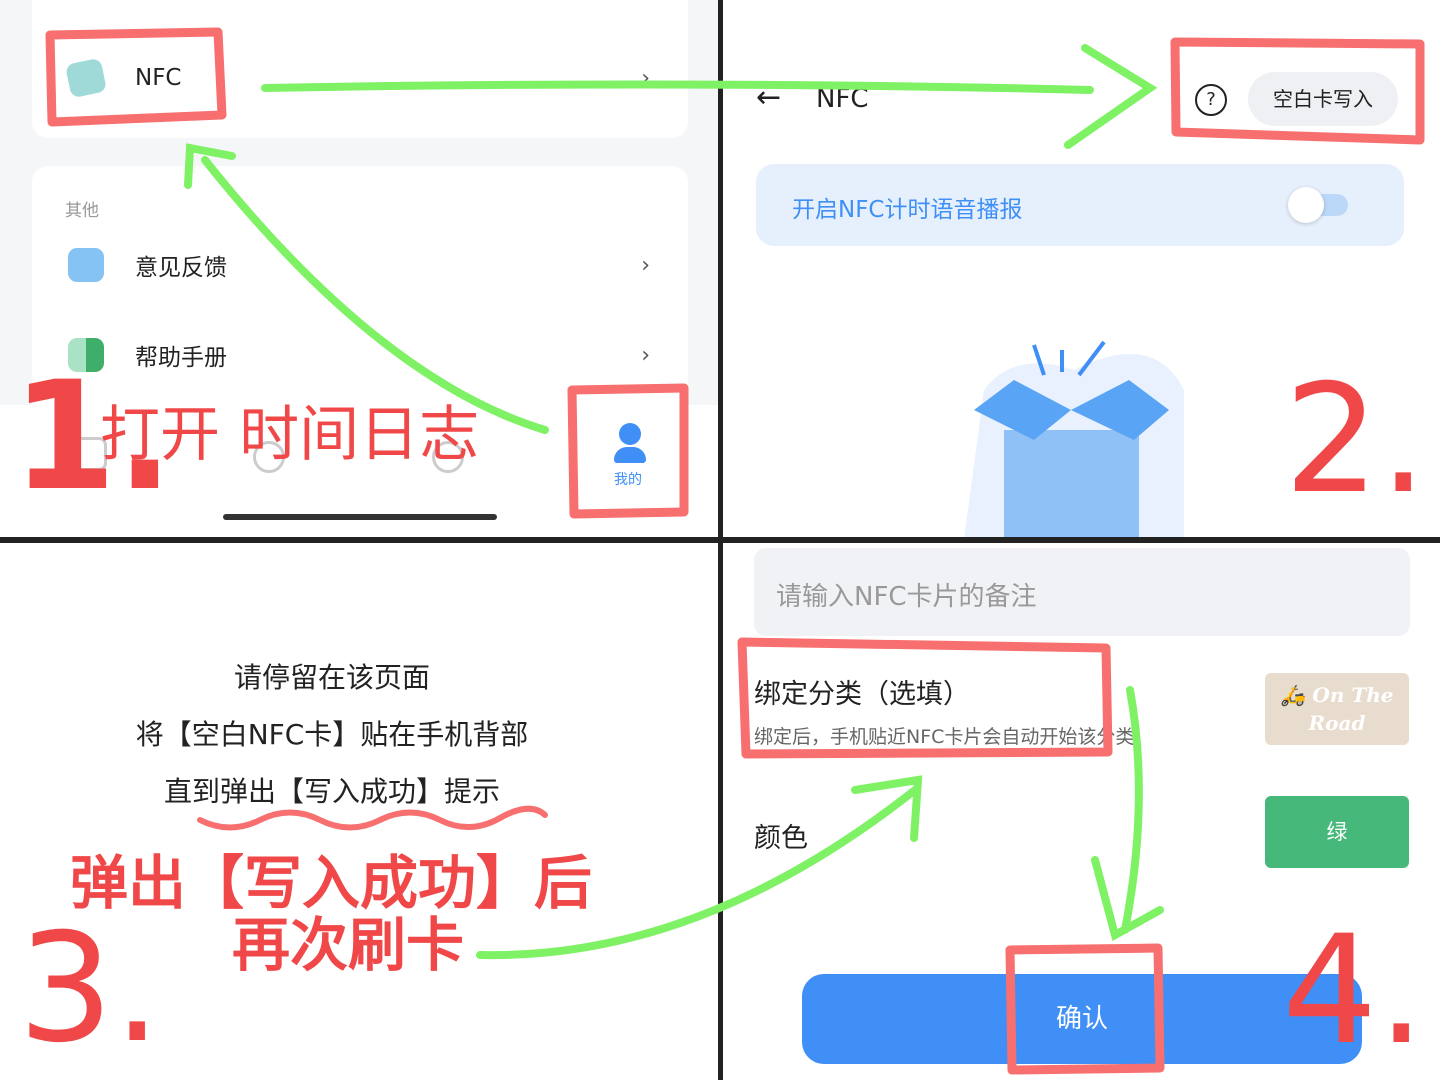 Image resolution: width=1440 pixels, height=1080 pixels. Describe the element at coordinates (1354, 991) in the screenshot. I see `step-number: 4.` at that location.